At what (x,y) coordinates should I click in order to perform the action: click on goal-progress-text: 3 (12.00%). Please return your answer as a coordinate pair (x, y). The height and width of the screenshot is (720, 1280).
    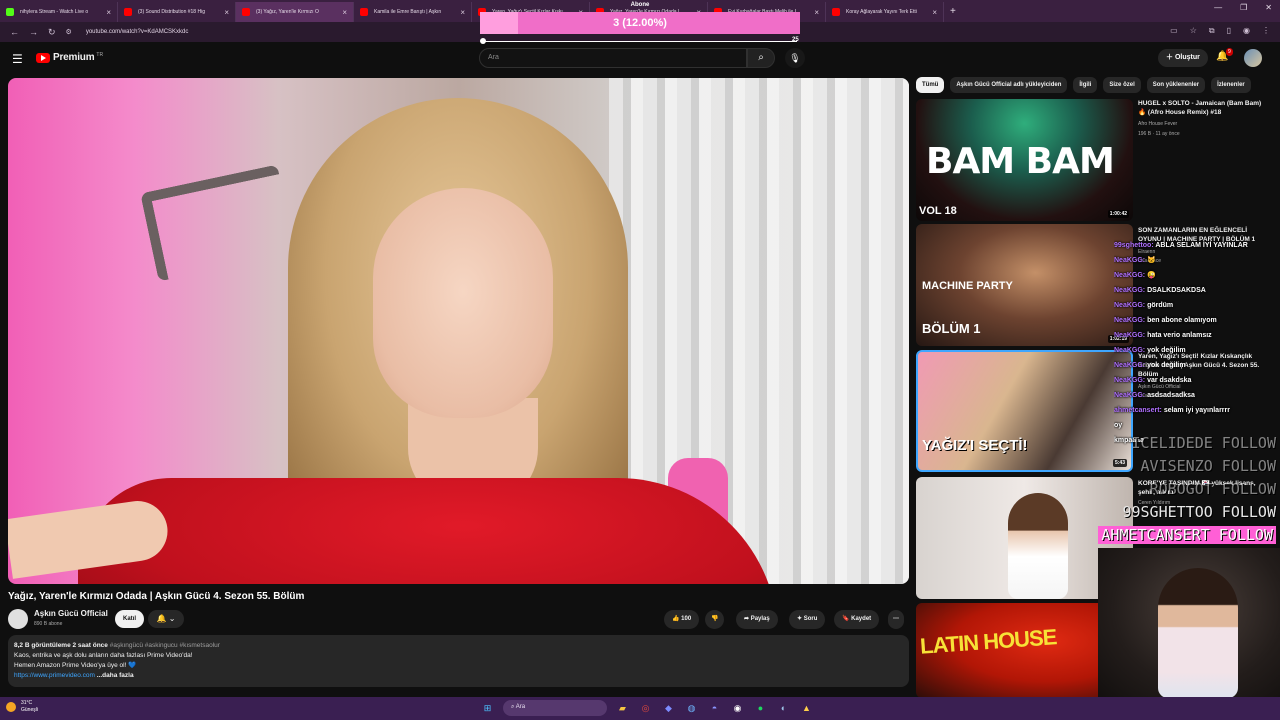
    Looking at the image, I should click on (640, 23).